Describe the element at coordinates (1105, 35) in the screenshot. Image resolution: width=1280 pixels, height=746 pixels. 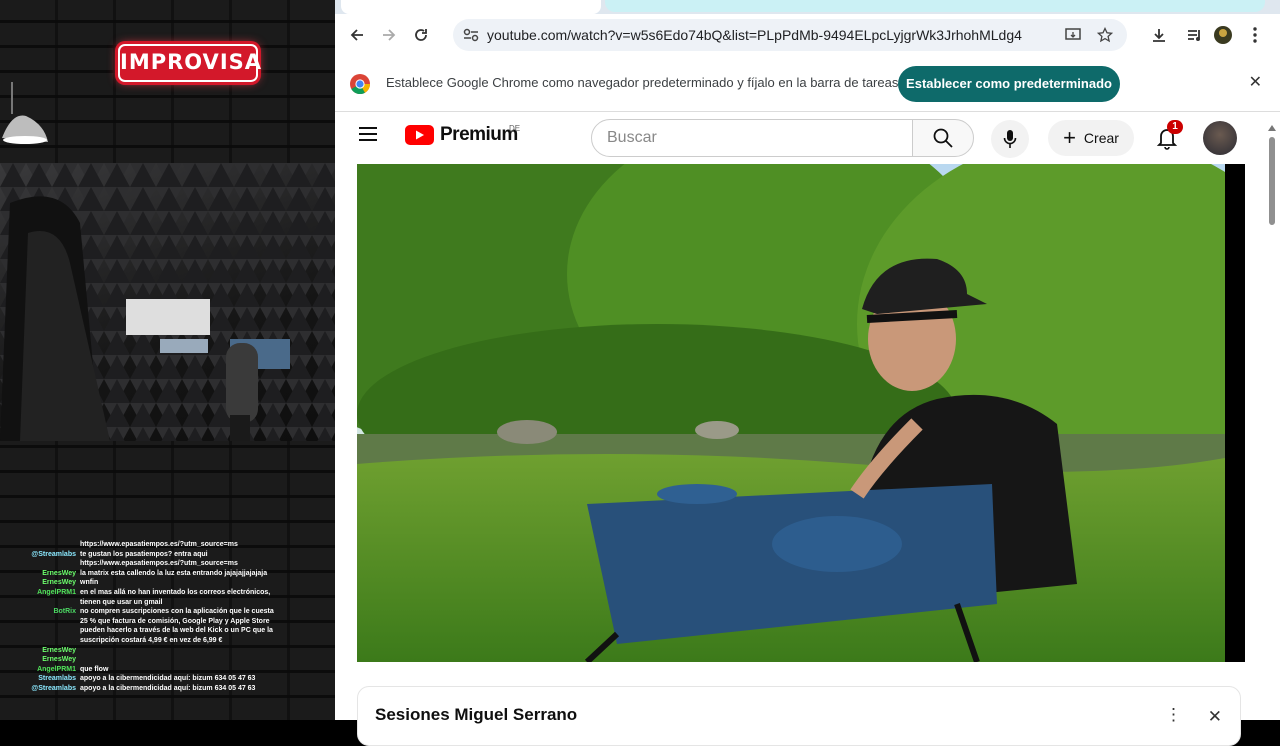
I see `bookmark-star-icon` at that location.